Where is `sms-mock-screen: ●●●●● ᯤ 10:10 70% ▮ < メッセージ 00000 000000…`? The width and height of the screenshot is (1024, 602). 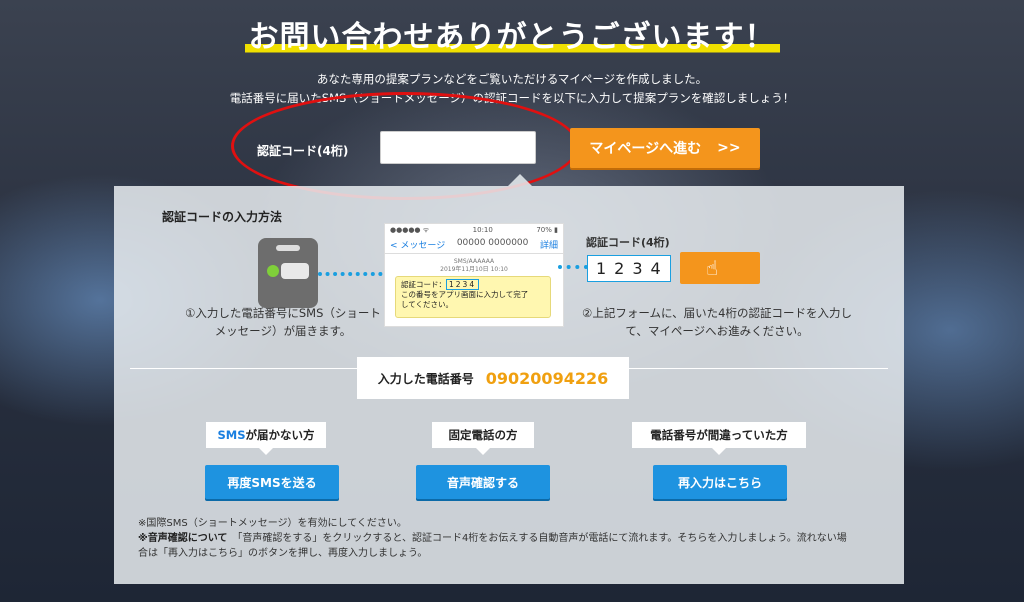 sms-mock-screen: ●●●●● ᯤ 10:10 70% ▮ < メッセージ 00000 000000… is located at coordinates (474, 275).